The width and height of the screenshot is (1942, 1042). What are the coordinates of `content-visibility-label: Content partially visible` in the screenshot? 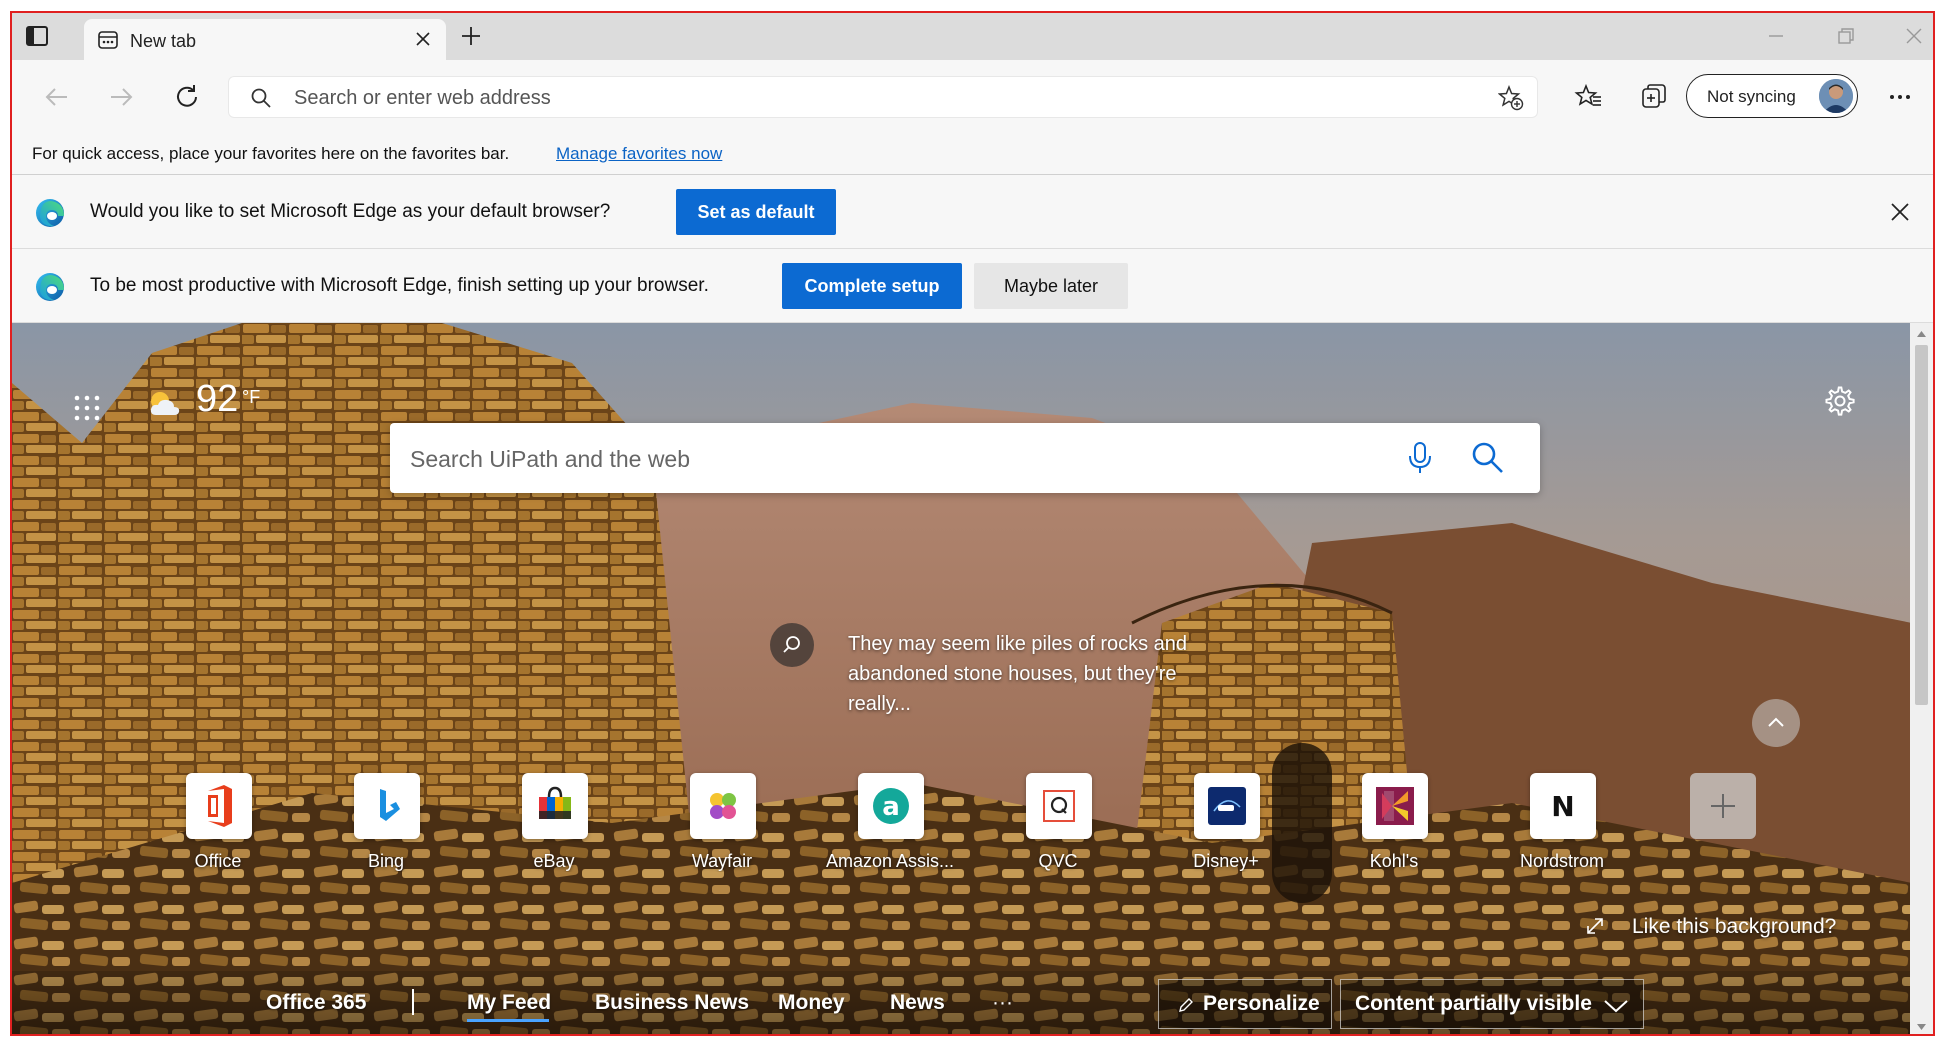 It's located at (1473, 1003).